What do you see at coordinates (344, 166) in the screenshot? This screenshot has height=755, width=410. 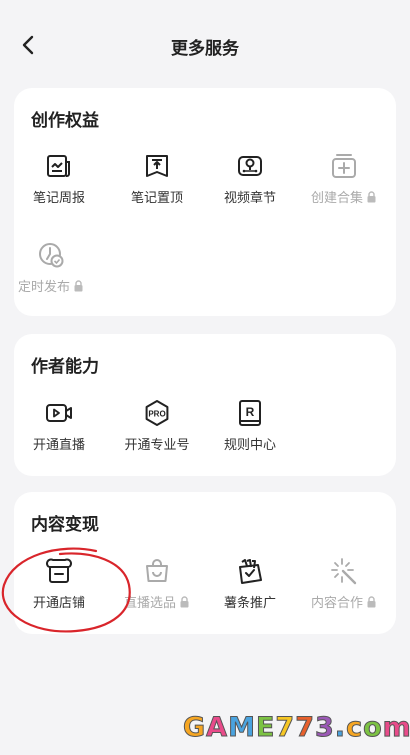 I see `collection-add-icon` at bounding box center [344, 166].